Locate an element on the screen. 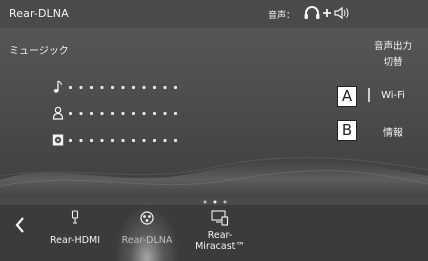  dlna-icon is located at coordinates (147, 218).